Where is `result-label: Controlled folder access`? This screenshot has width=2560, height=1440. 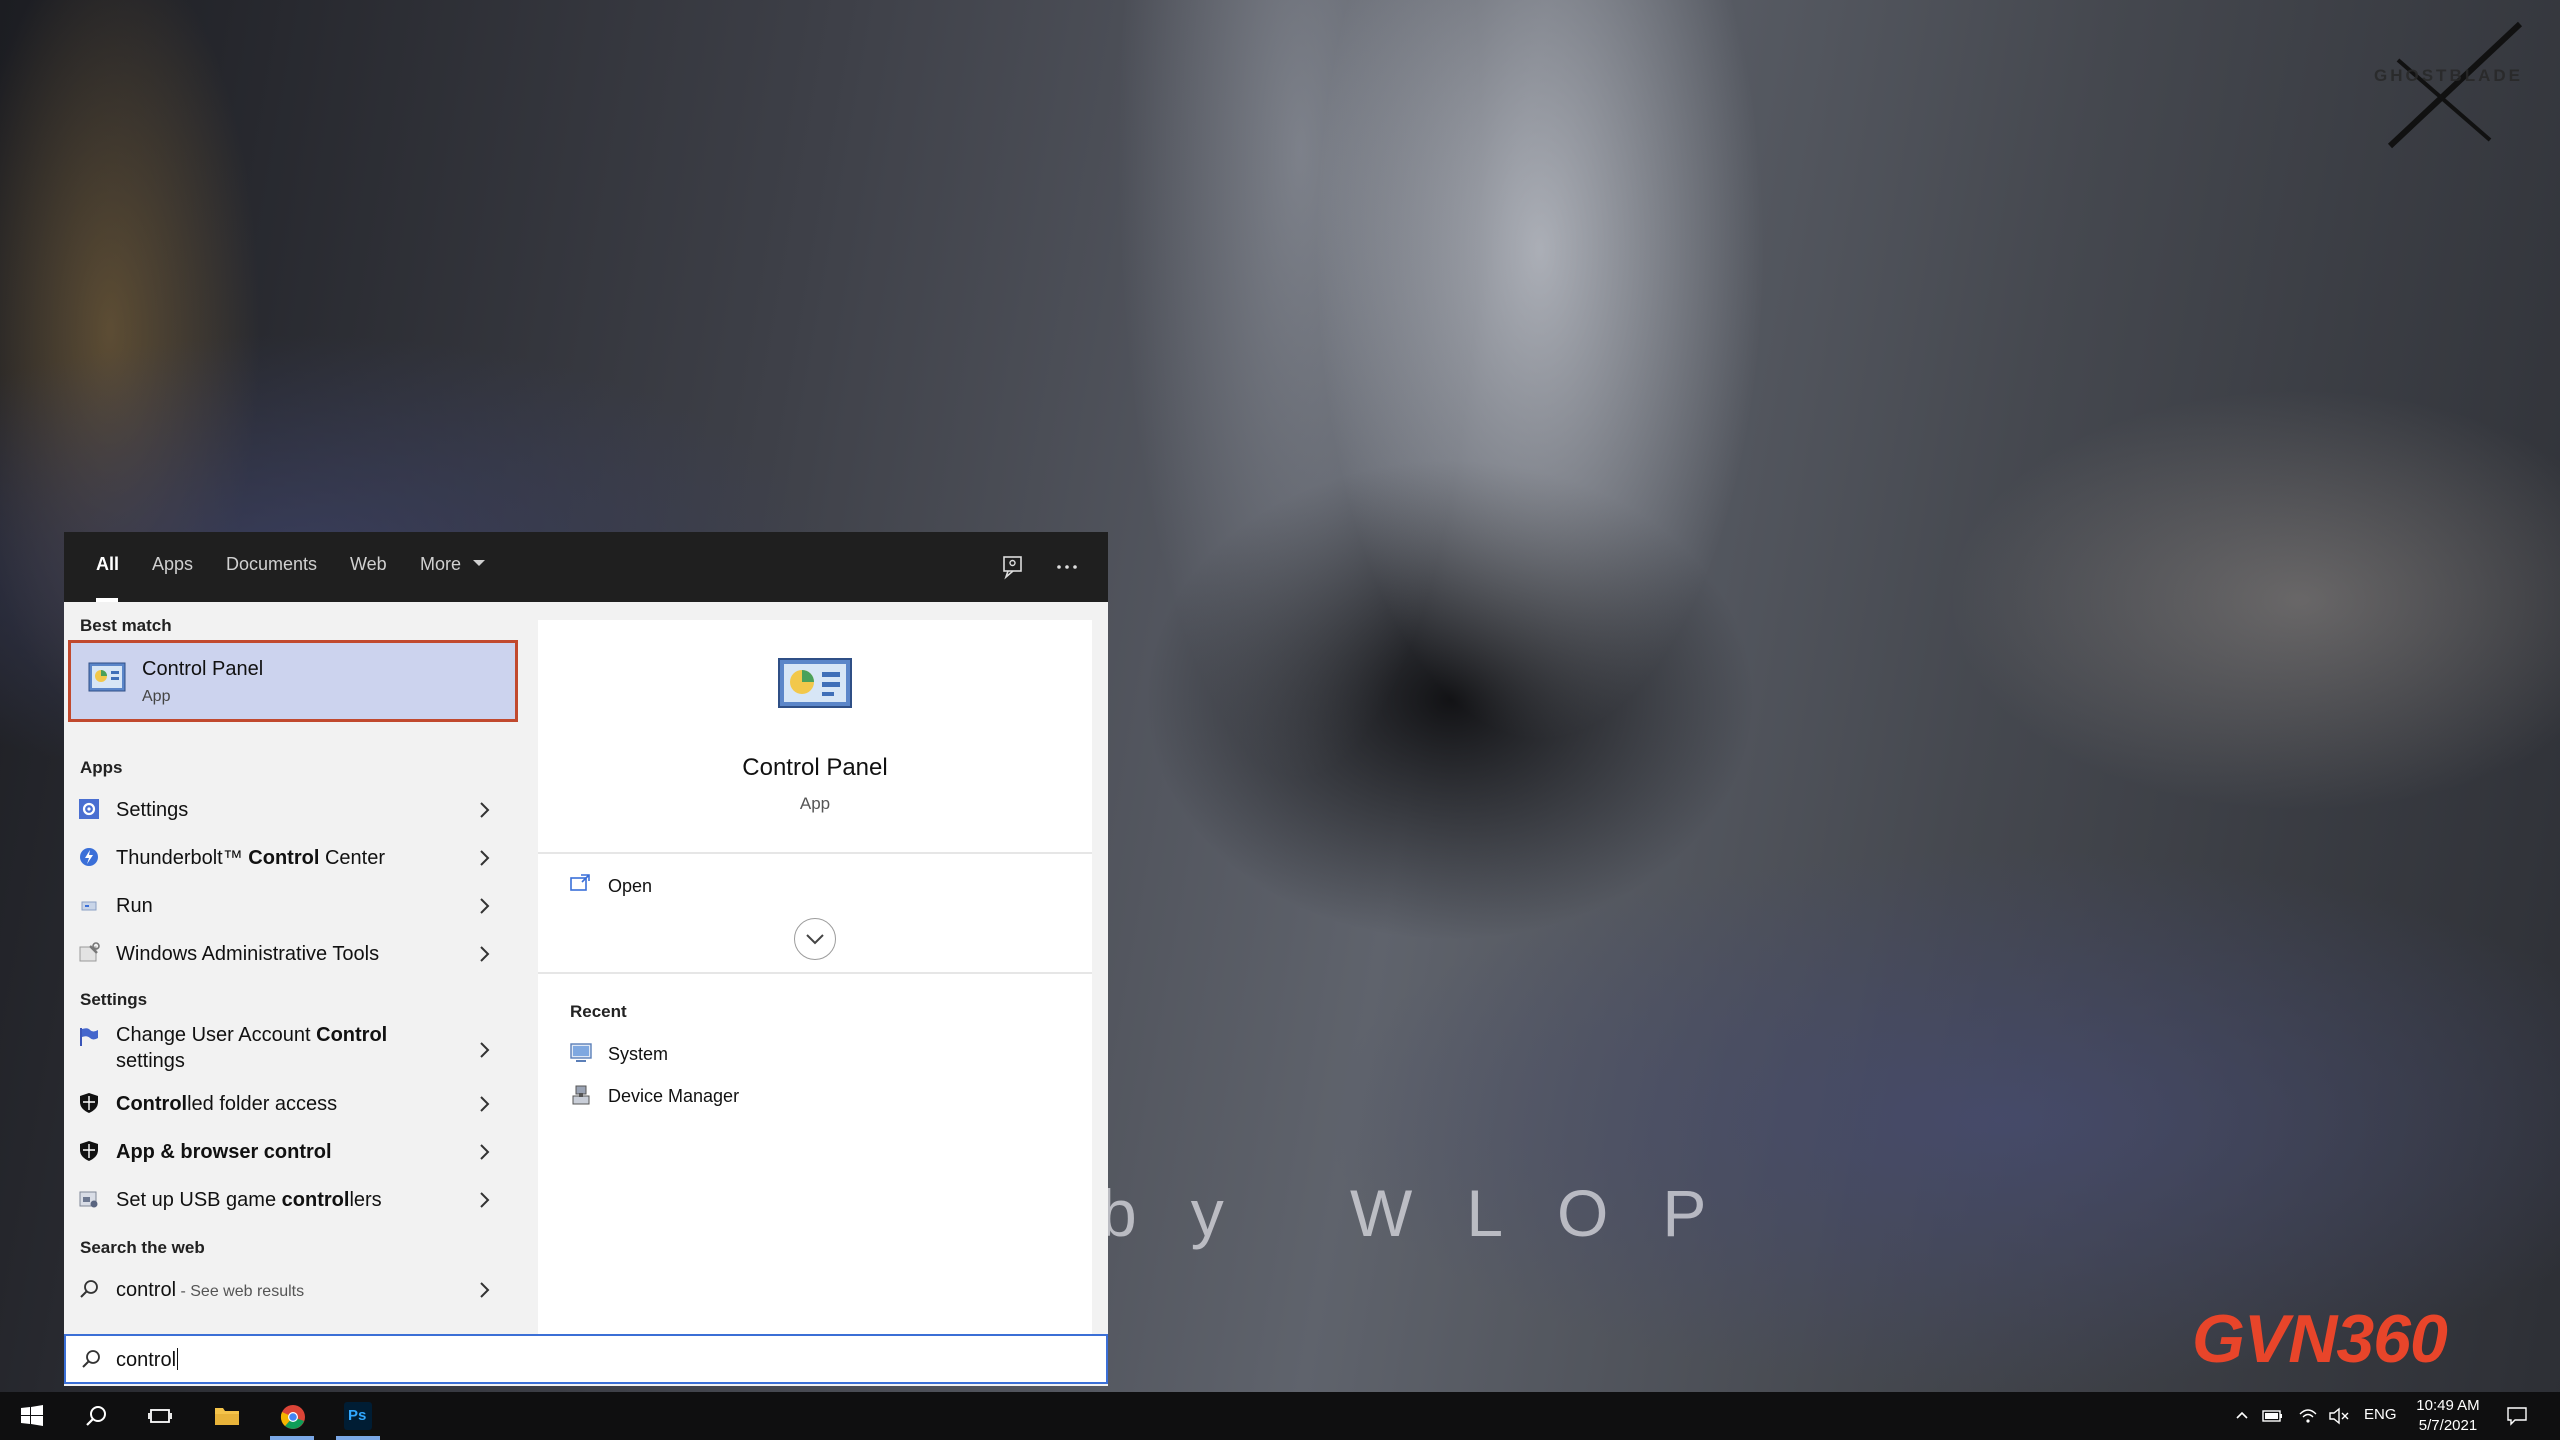
result-label: Controlled folder access is located at coordinates (227, 1104).